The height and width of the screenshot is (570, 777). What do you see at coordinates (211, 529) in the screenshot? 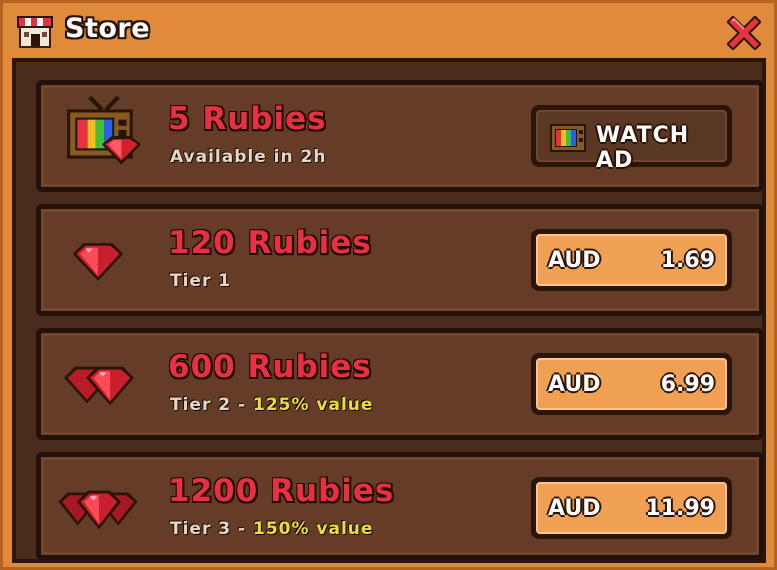
I see `offer-subtitle-text: Tier 3 -` at bounding box center [211, 529].